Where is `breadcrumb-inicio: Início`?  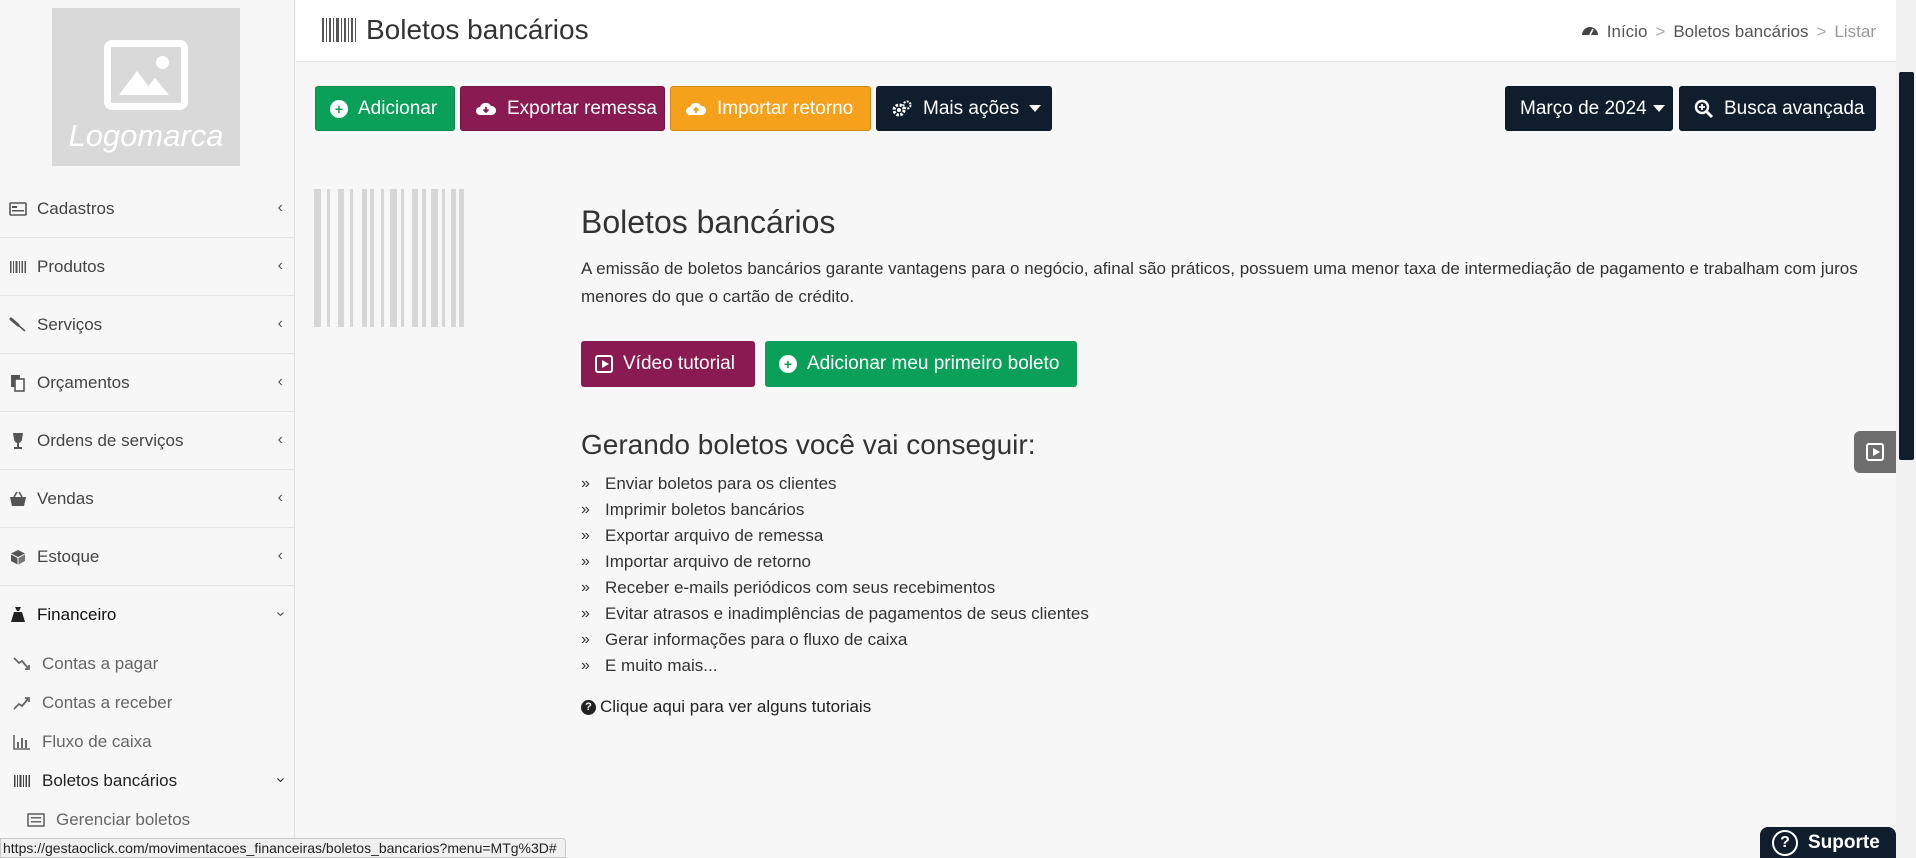 breadcrumb-inicio: Início is located at coordinates (1627, 32).